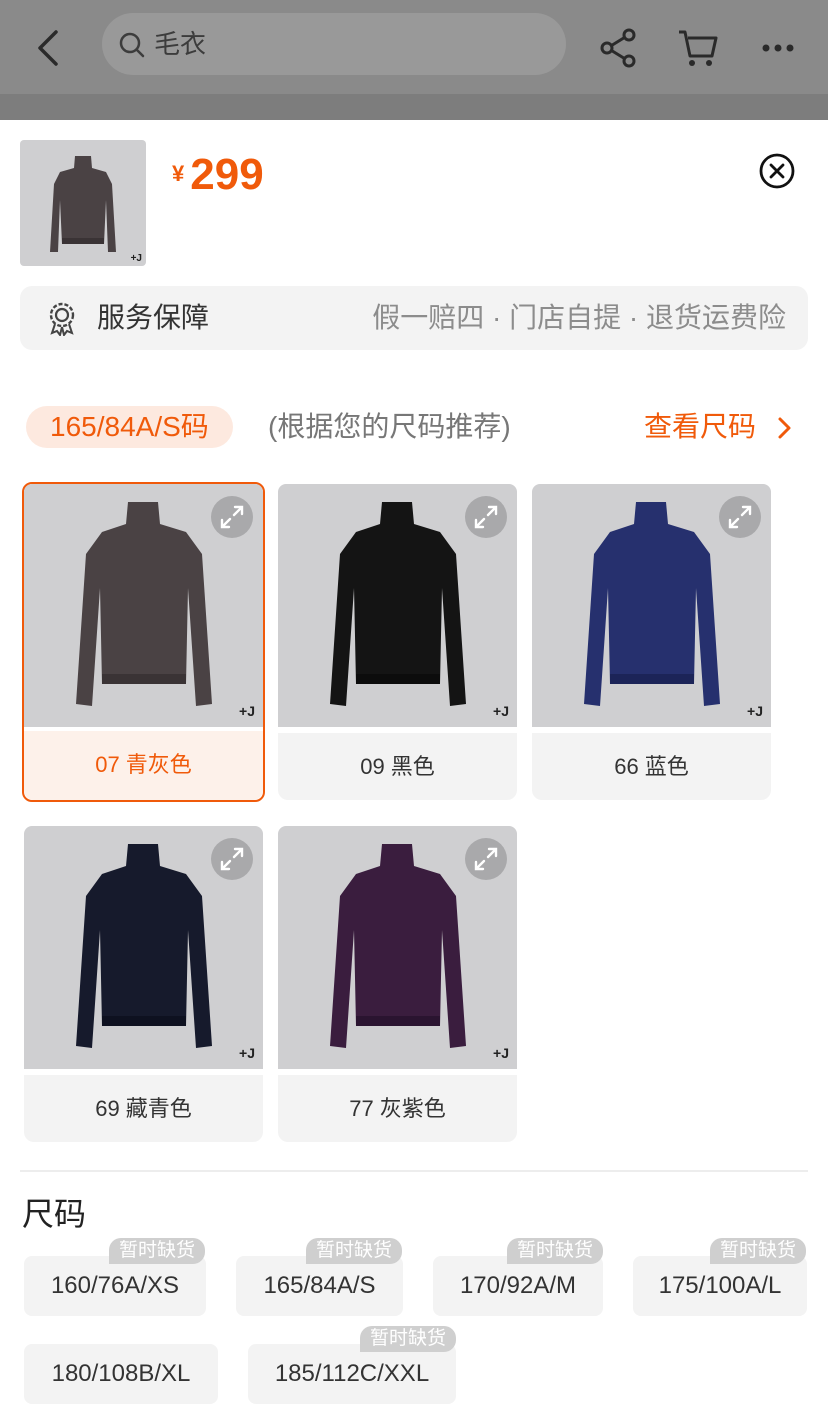  What do you see at coordinates (720, 1286) in the screenshot?
I see `size-option: 175/100A/L` at bounding box center [720, 1286].